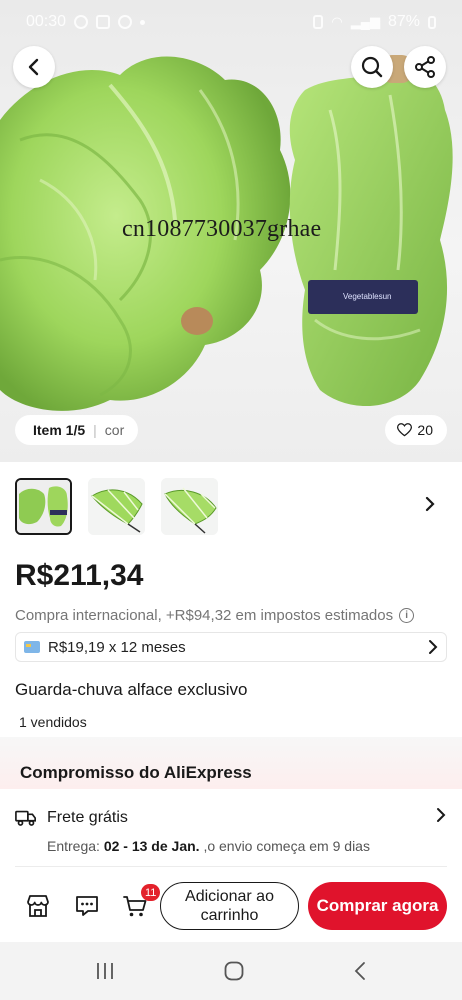 Image resolution: width=462 pixels, height=1000 pixels. I want to click on chat-icon, so click(87, 906).